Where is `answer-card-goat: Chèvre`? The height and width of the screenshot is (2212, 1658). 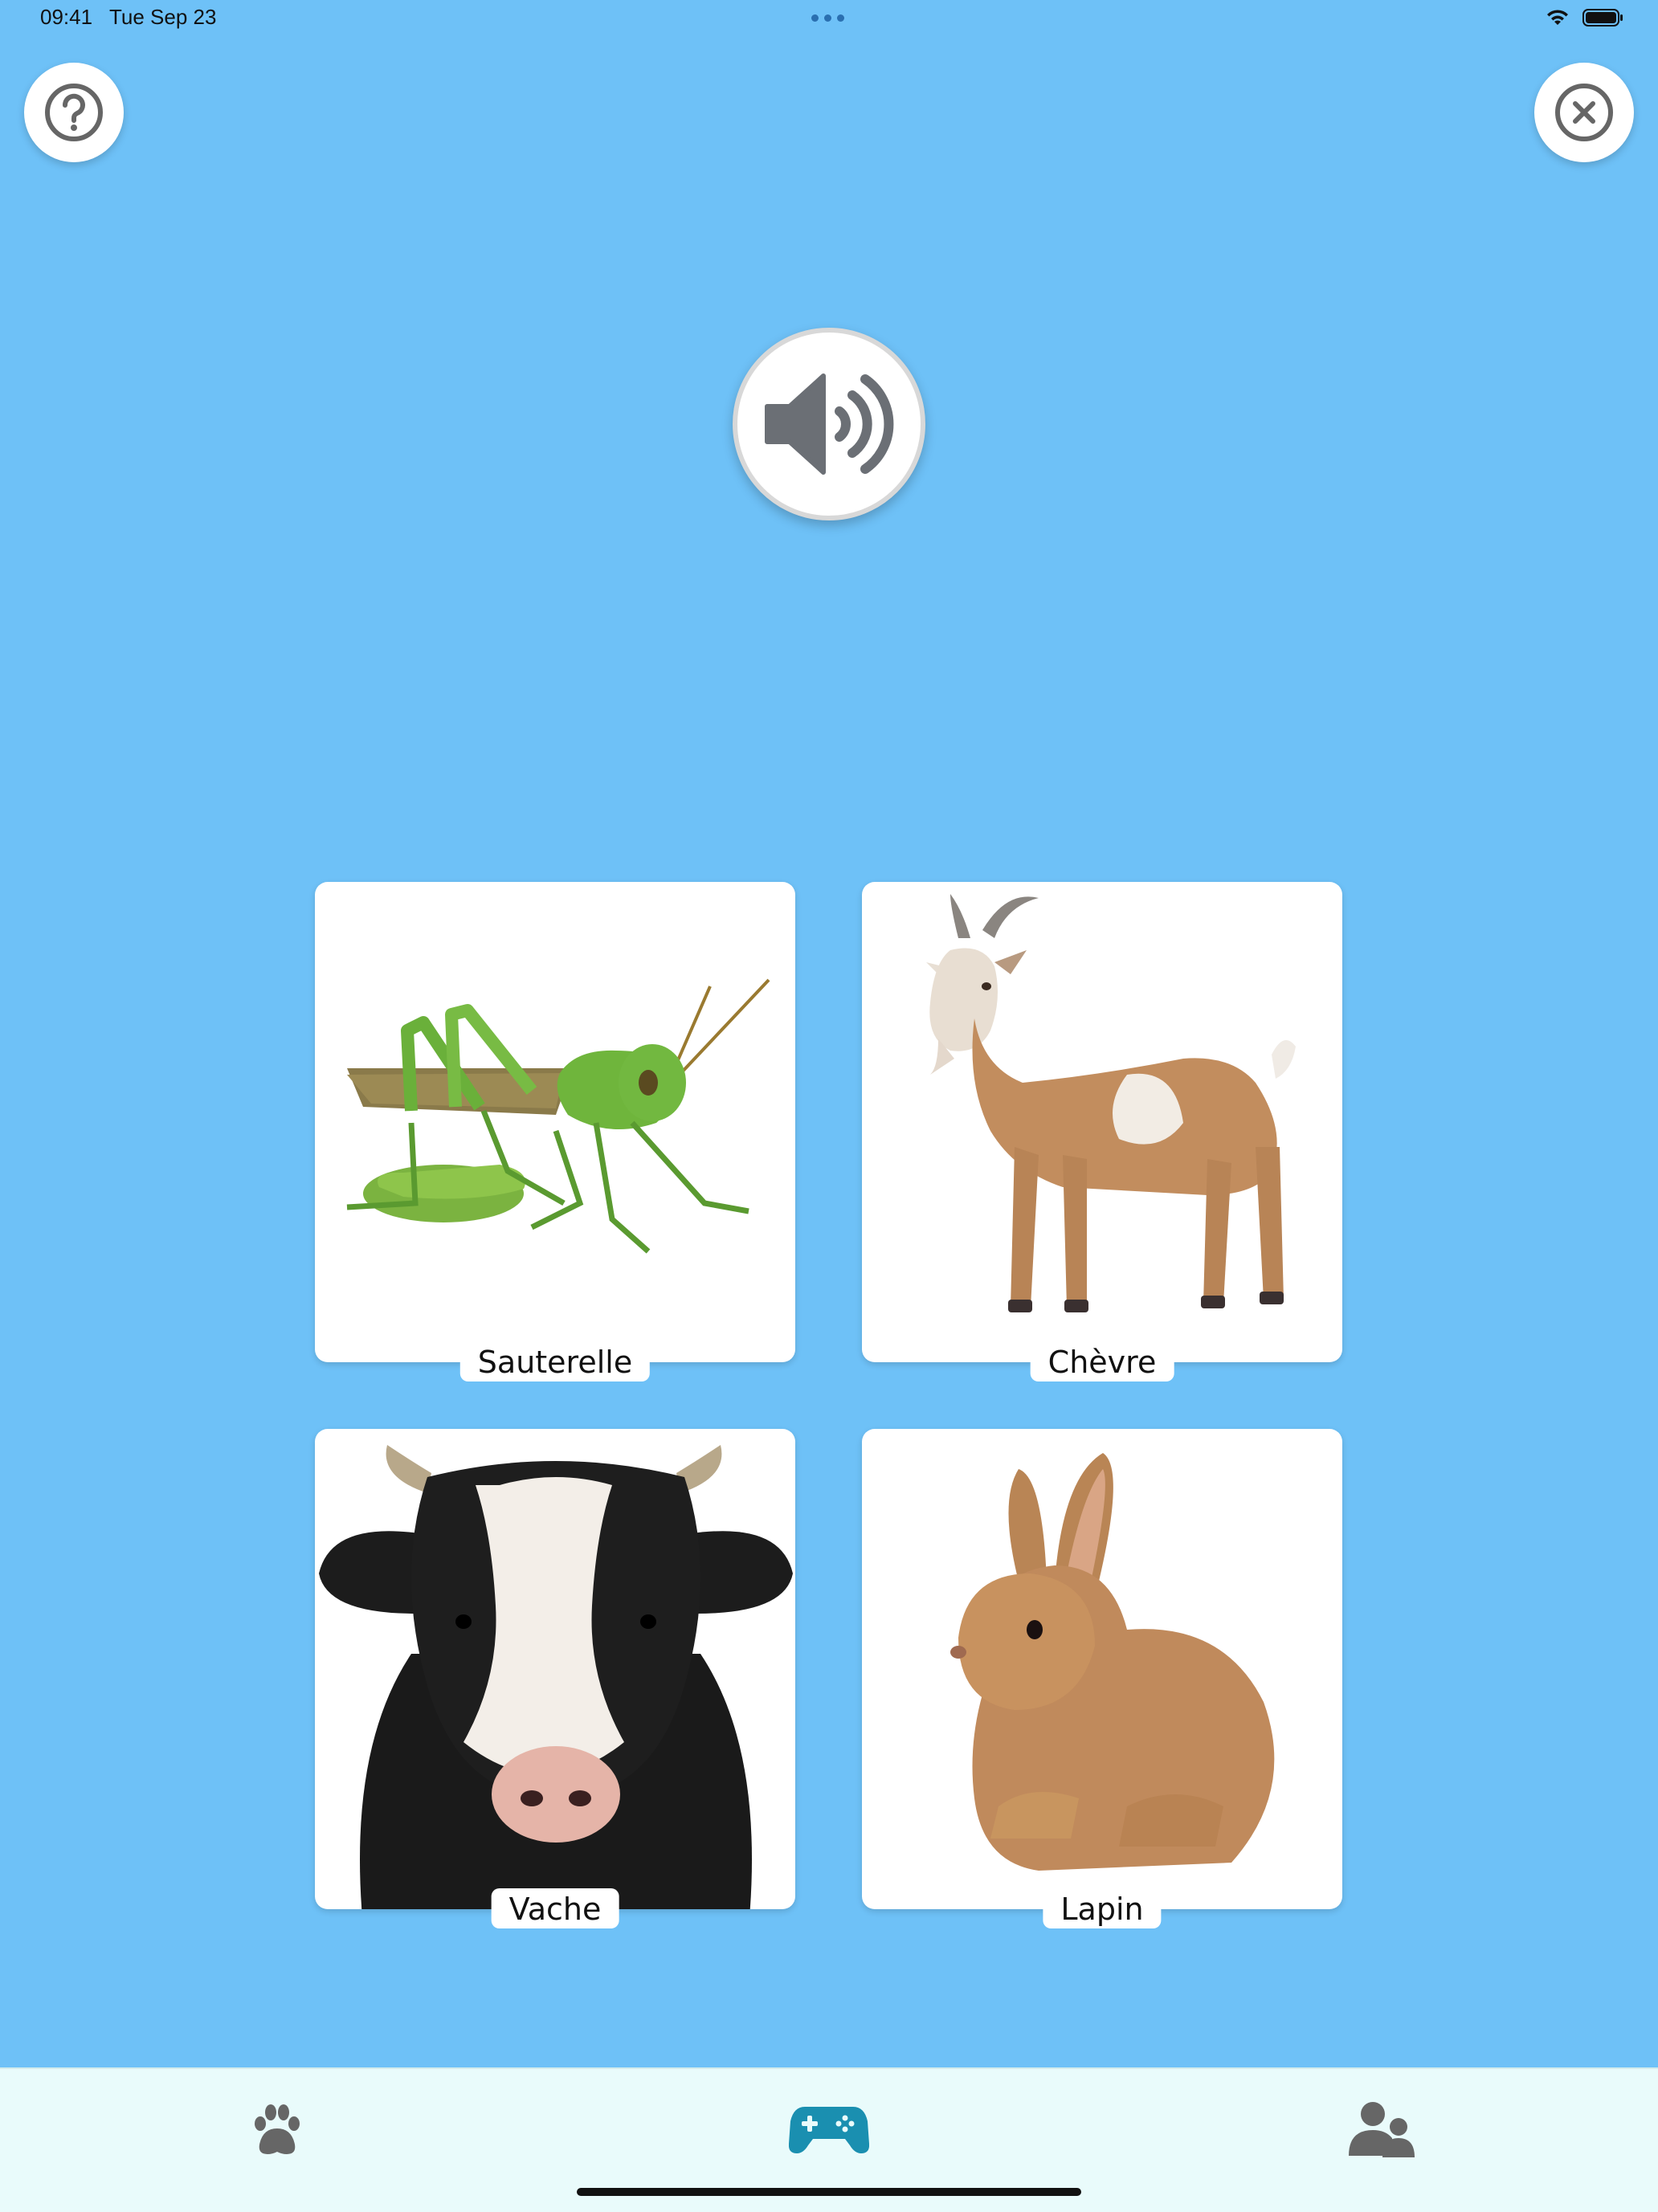 answer-card-goat: Chèvre is located at coordinates (1102, 1131).